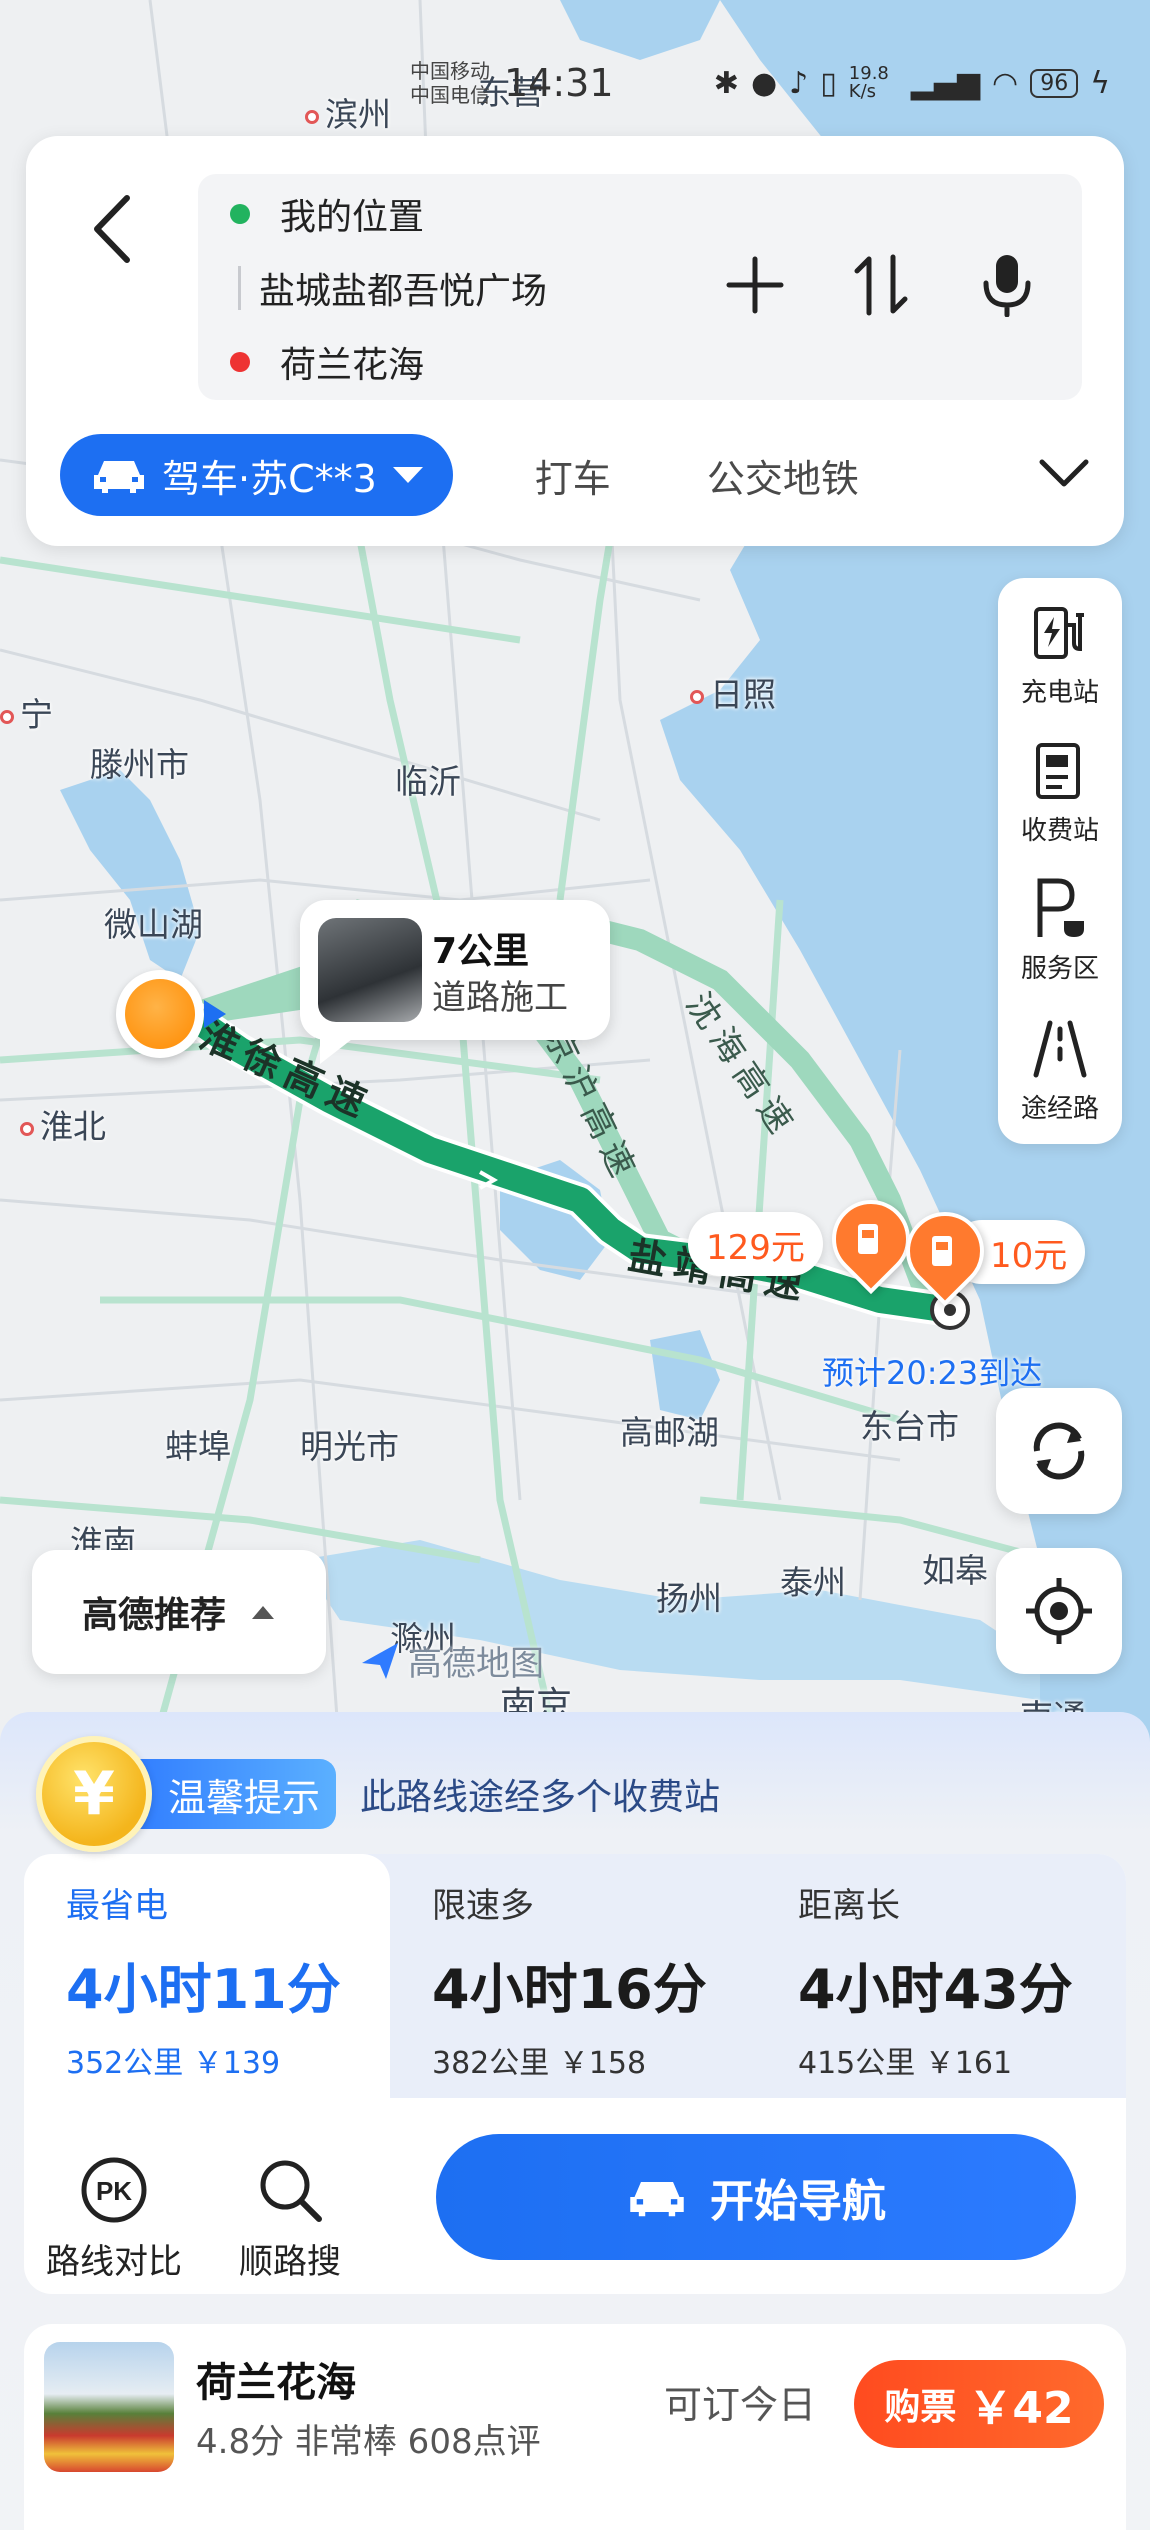 This screenshot has height=2530, width=1150. What do you see at coordinates (428, 781) in the screenshot?
I see `city-label: 临沂` at bounding box center [428, 781].